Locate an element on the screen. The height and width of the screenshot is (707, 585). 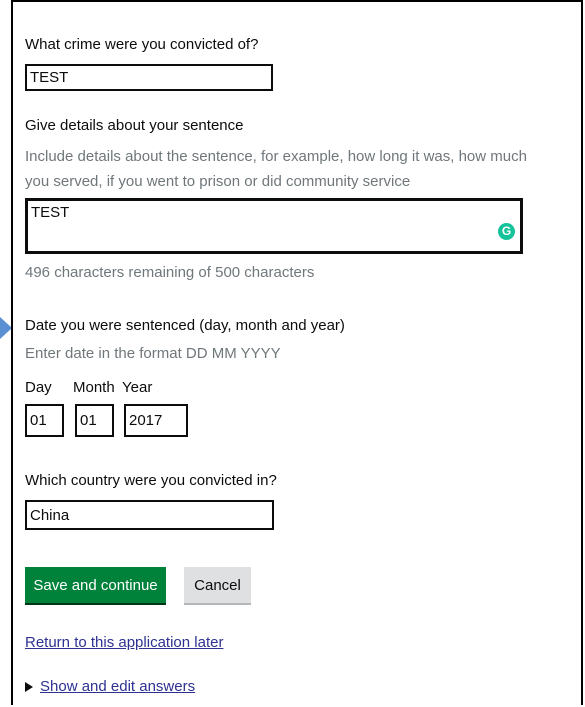
country-label: Which country were you convicted in? is located at coordinates (151, 480).